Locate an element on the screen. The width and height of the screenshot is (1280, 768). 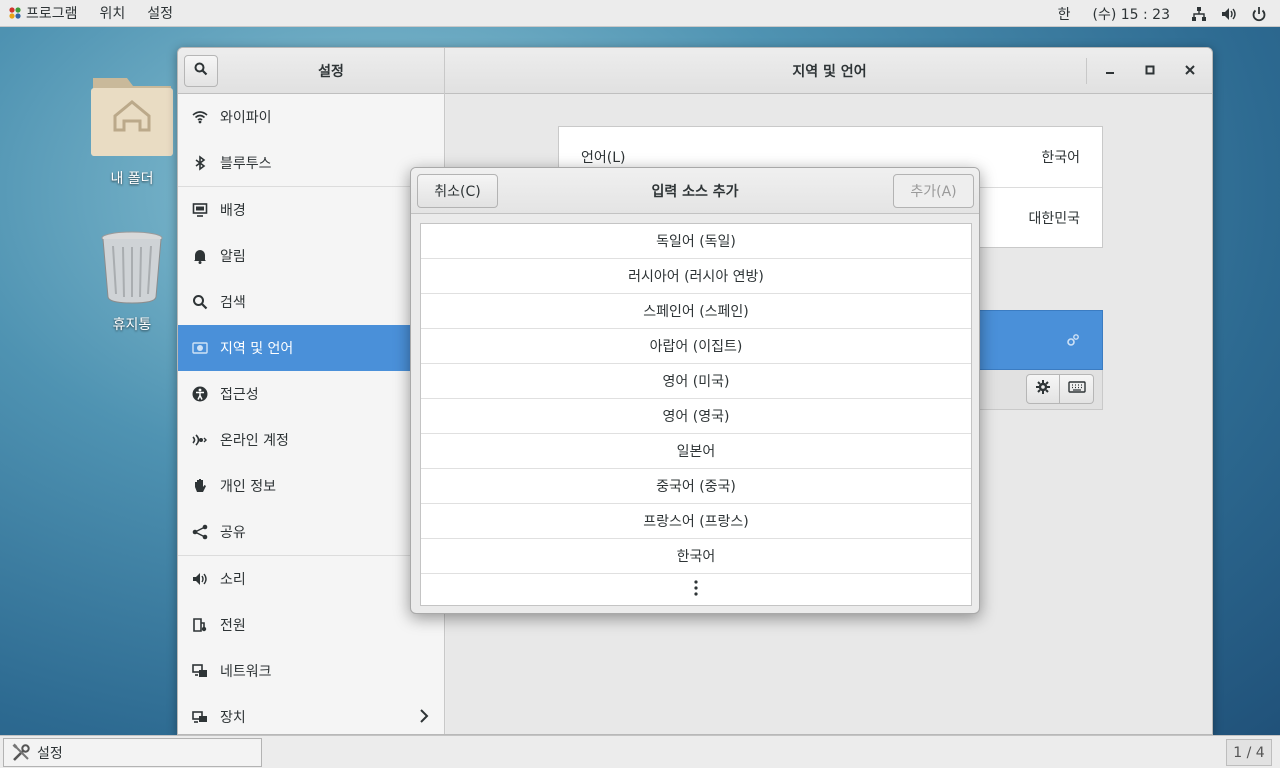
language-value: 한국어 is located at coordinates (1060, 158).